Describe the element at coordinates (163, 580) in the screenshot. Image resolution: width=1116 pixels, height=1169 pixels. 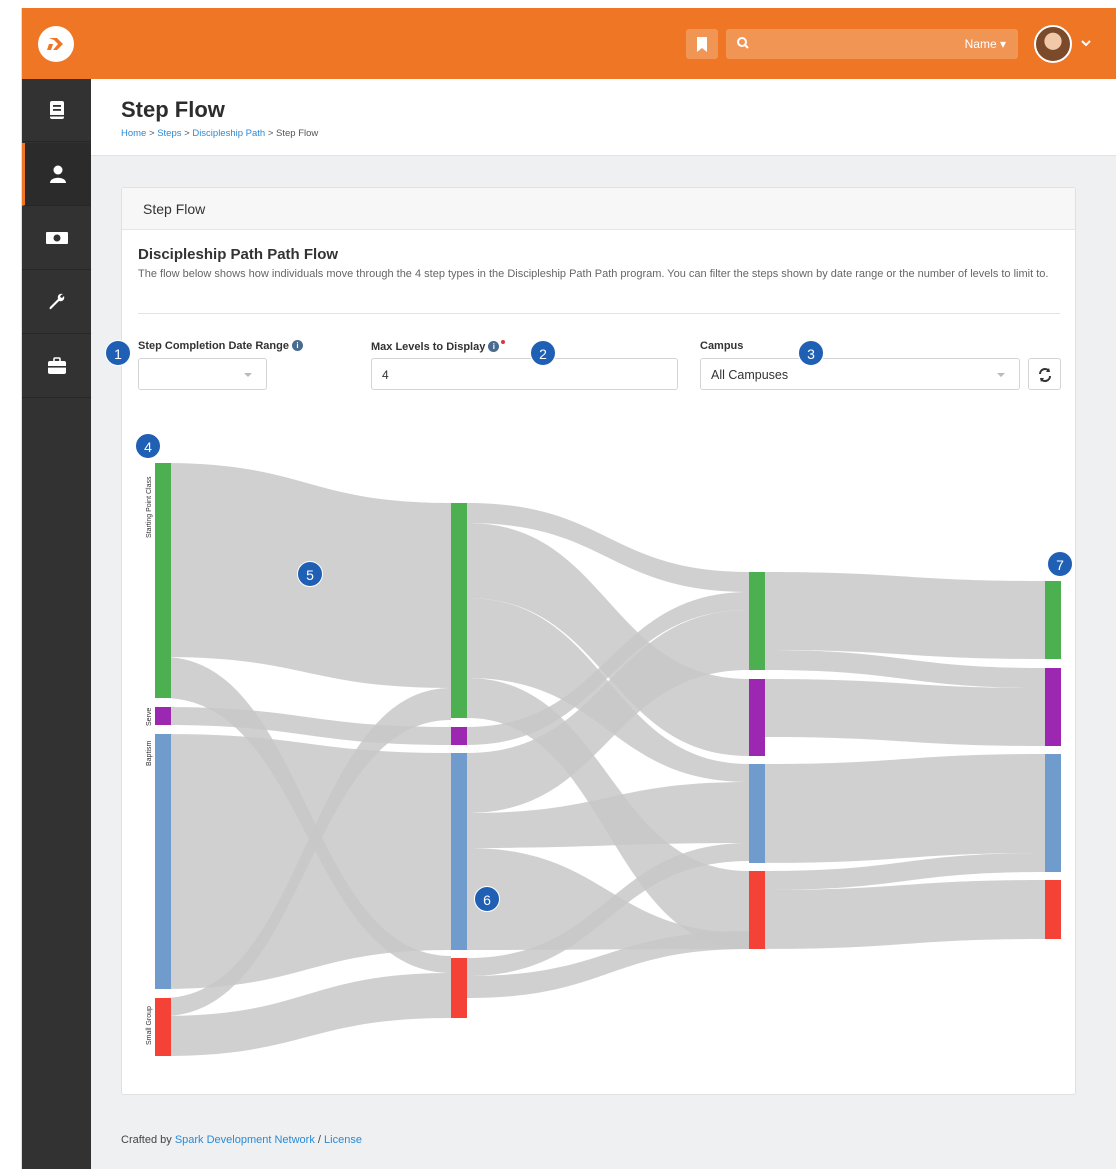
I see `node-starting-point-class` at that location.